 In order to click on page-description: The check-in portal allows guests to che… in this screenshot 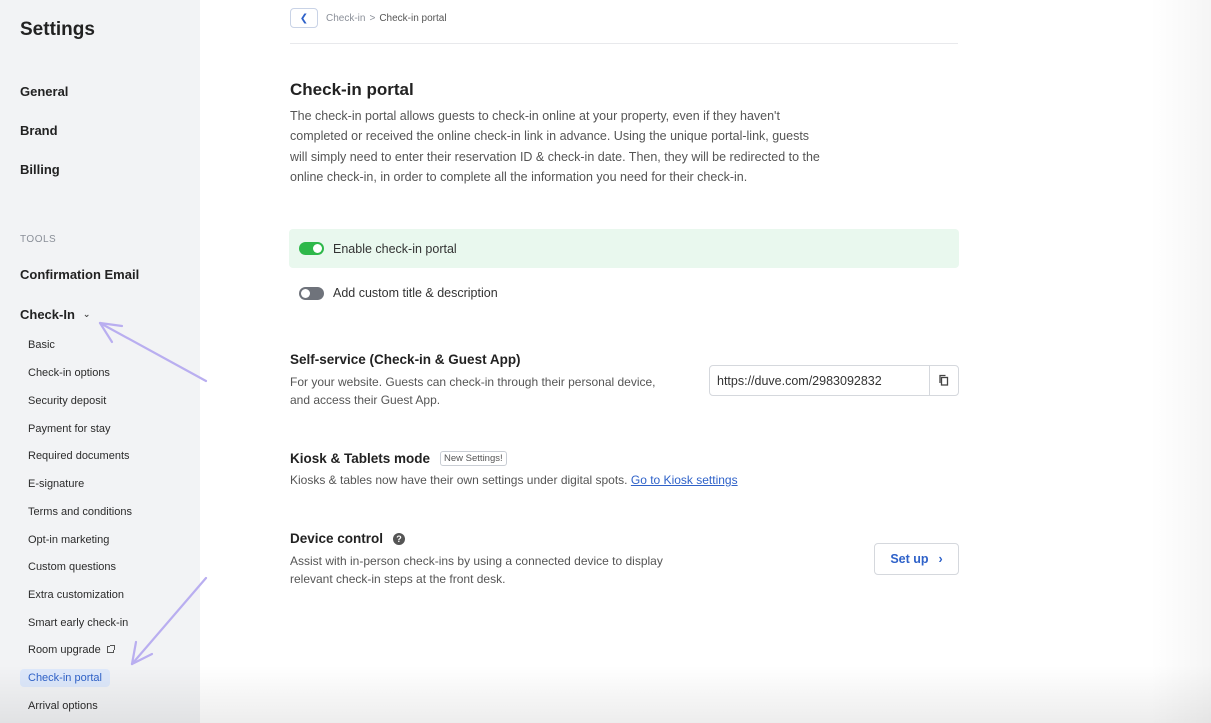, I will do `click(555, 147)`.